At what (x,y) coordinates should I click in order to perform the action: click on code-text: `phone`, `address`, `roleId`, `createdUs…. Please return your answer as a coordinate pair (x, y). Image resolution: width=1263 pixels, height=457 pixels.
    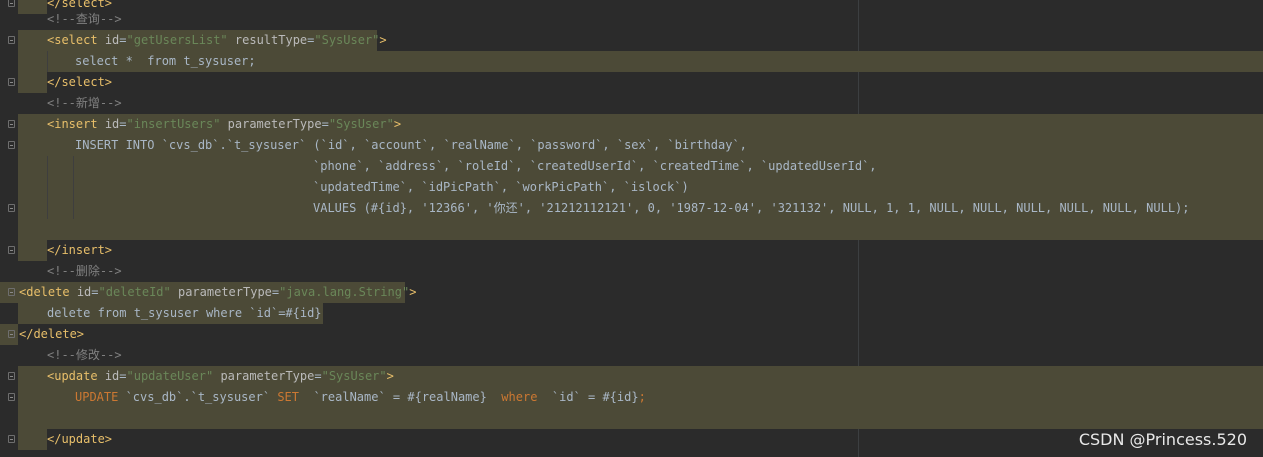
    Looking at the image, I should click on (595, 166).